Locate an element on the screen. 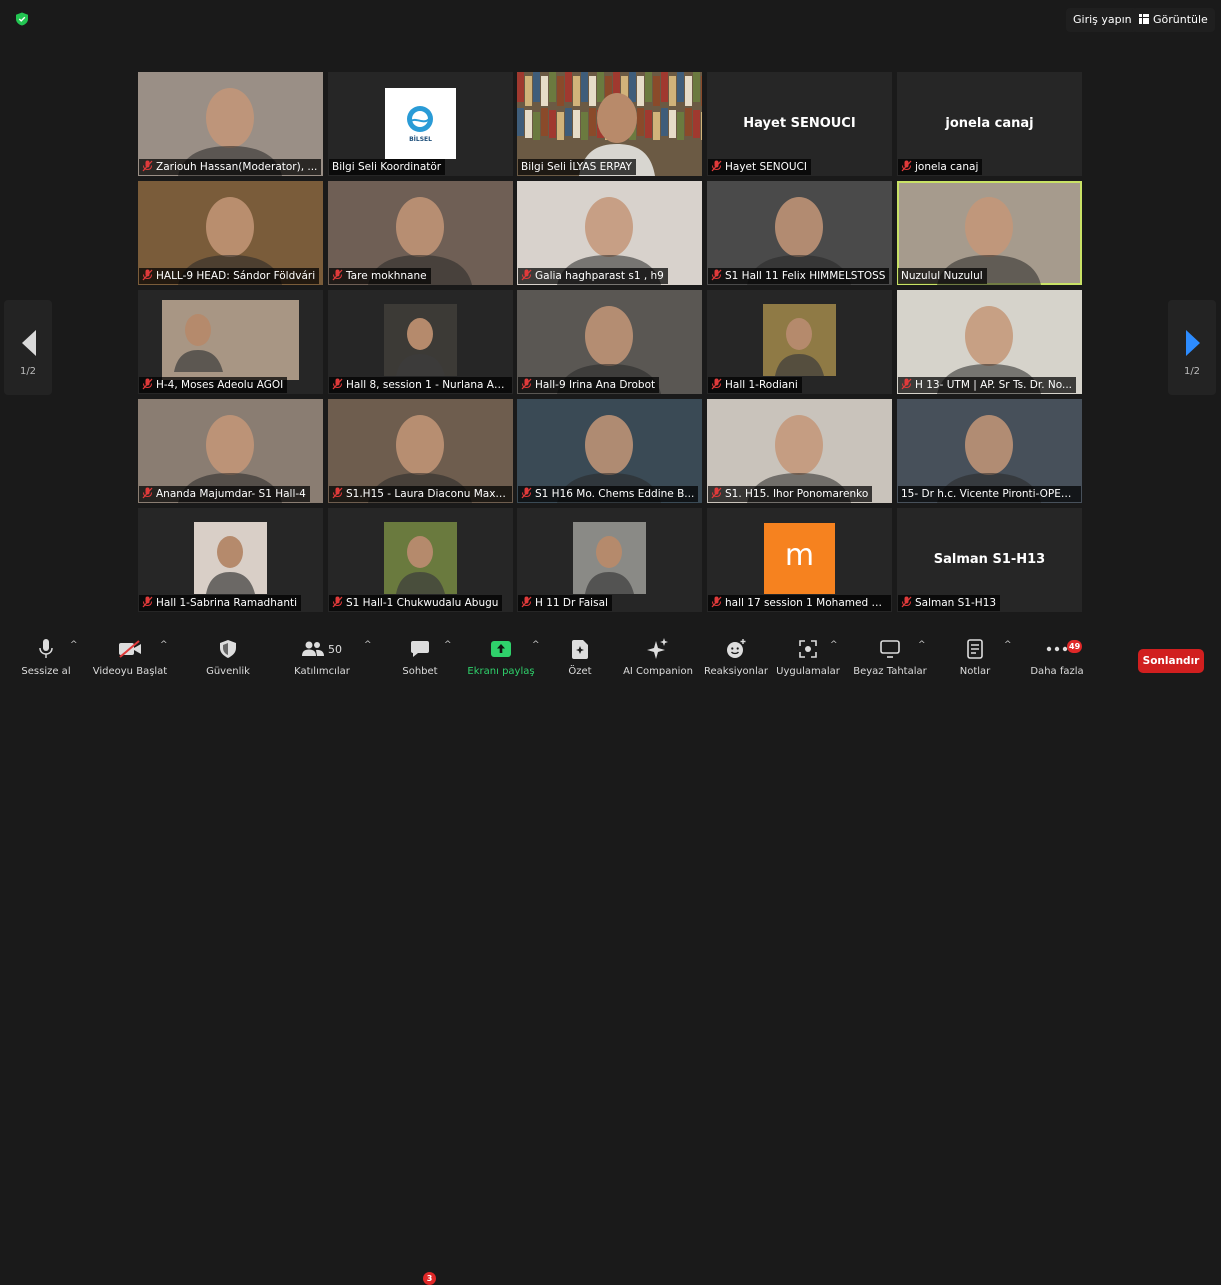 Image resolution: width=1221 pixels, height=1285 pixels. more-badge: 49 is located at coordinates (1075, 646).